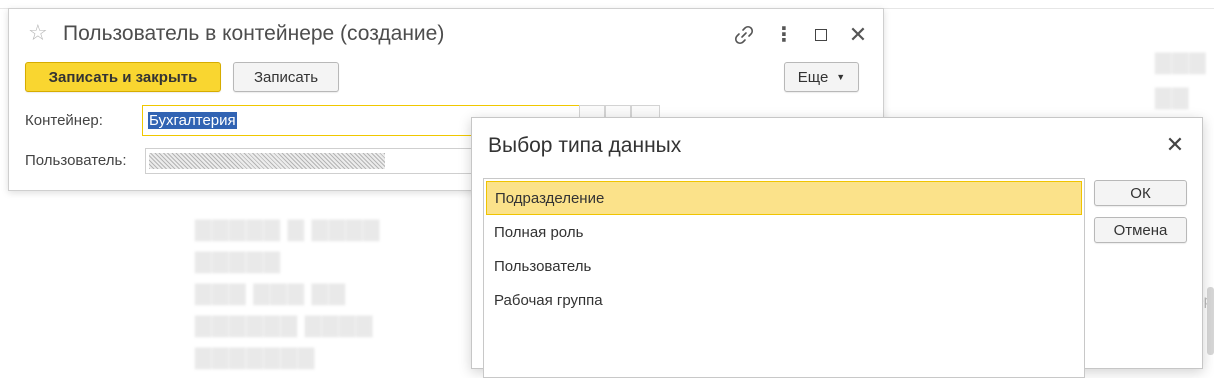 This screenshot has width=1214, height=378. Describe the element at coordinates (784, 266) in the screenshot. I see `list-item-user: Пользователь` at that location.